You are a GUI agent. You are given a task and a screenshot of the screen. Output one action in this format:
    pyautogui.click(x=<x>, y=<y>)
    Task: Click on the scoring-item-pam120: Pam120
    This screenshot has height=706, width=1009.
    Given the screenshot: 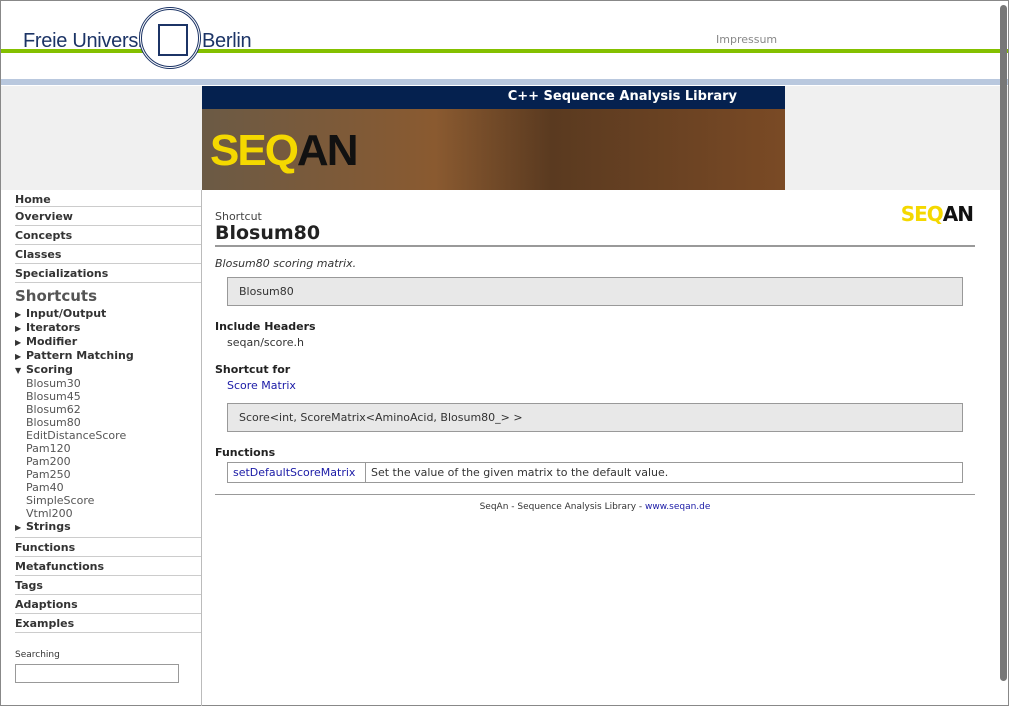 What is the action you would take?
    pyautogui.click(x=113, y=448)
    